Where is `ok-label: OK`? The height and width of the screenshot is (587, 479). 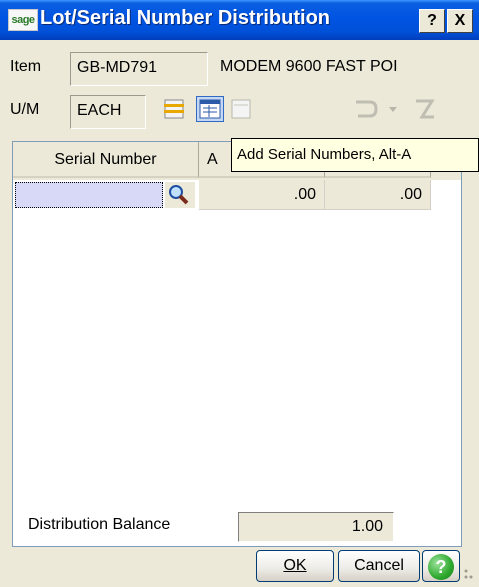 ok-label: OK is located at coordinates (295, 565).